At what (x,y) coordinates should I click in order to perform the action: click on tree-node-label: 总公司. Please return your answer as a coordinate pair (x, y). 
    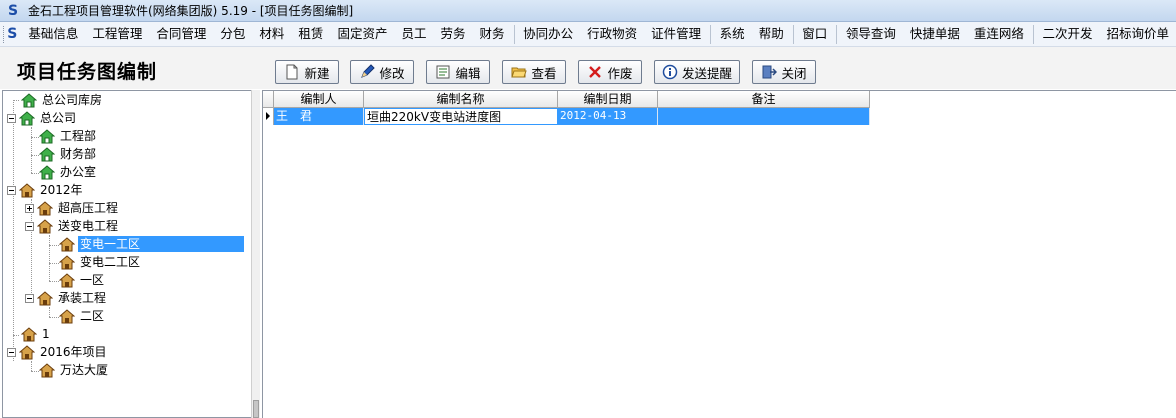
    Looking at the image, I should click on (58, 118).